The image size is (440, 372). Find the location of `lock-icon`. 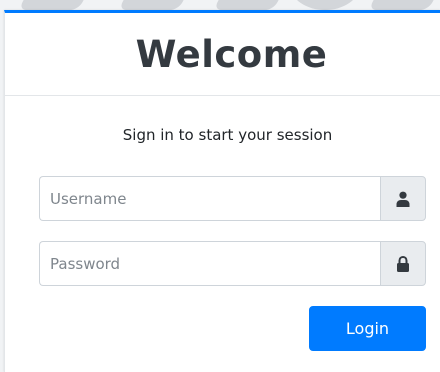

lock-icon is located at coordinates (403, 263).